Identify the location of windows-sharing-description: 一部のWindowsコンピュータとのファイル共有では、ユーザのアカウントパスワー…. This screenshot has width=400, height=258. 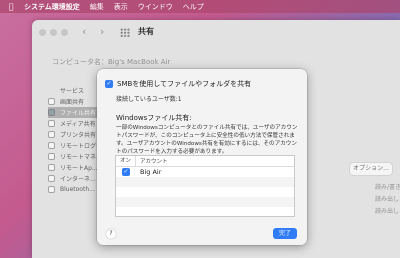
(207, 140).